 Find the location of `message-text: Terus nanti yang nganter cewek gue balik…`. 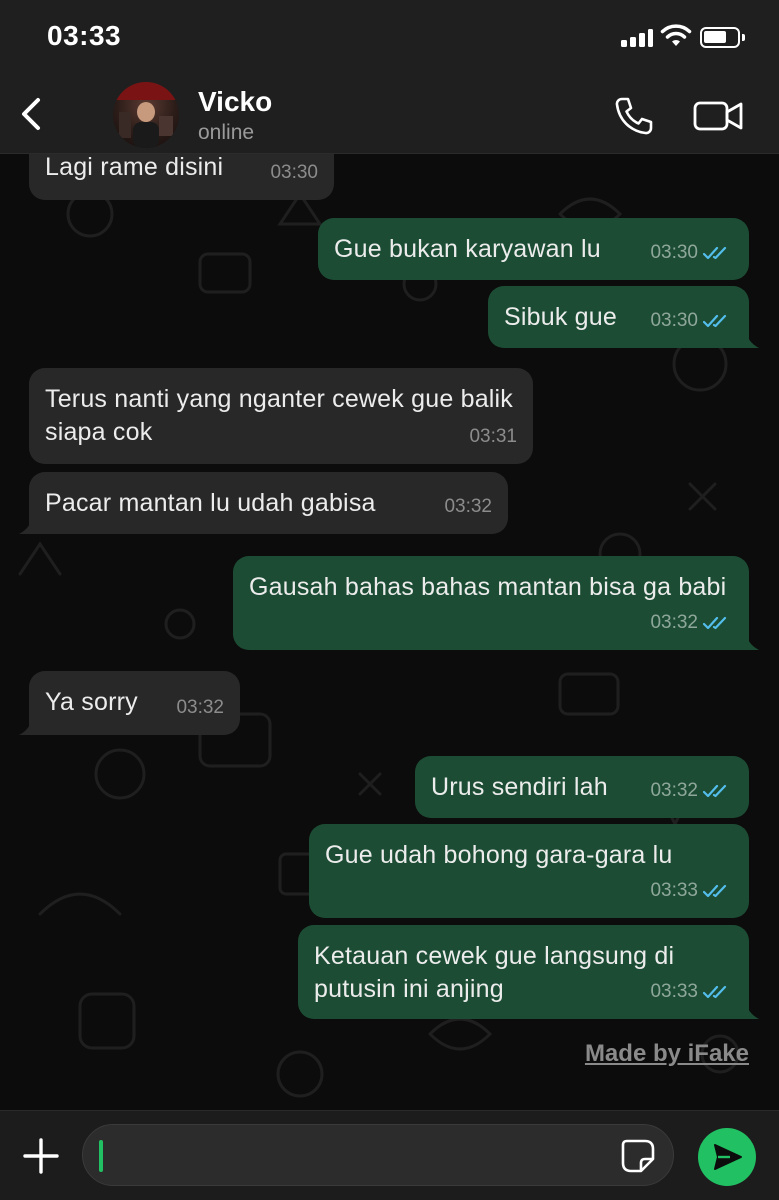

message-text: Terus nanti yang nganter cewek gue balik… is located at coordinates (279, 415).